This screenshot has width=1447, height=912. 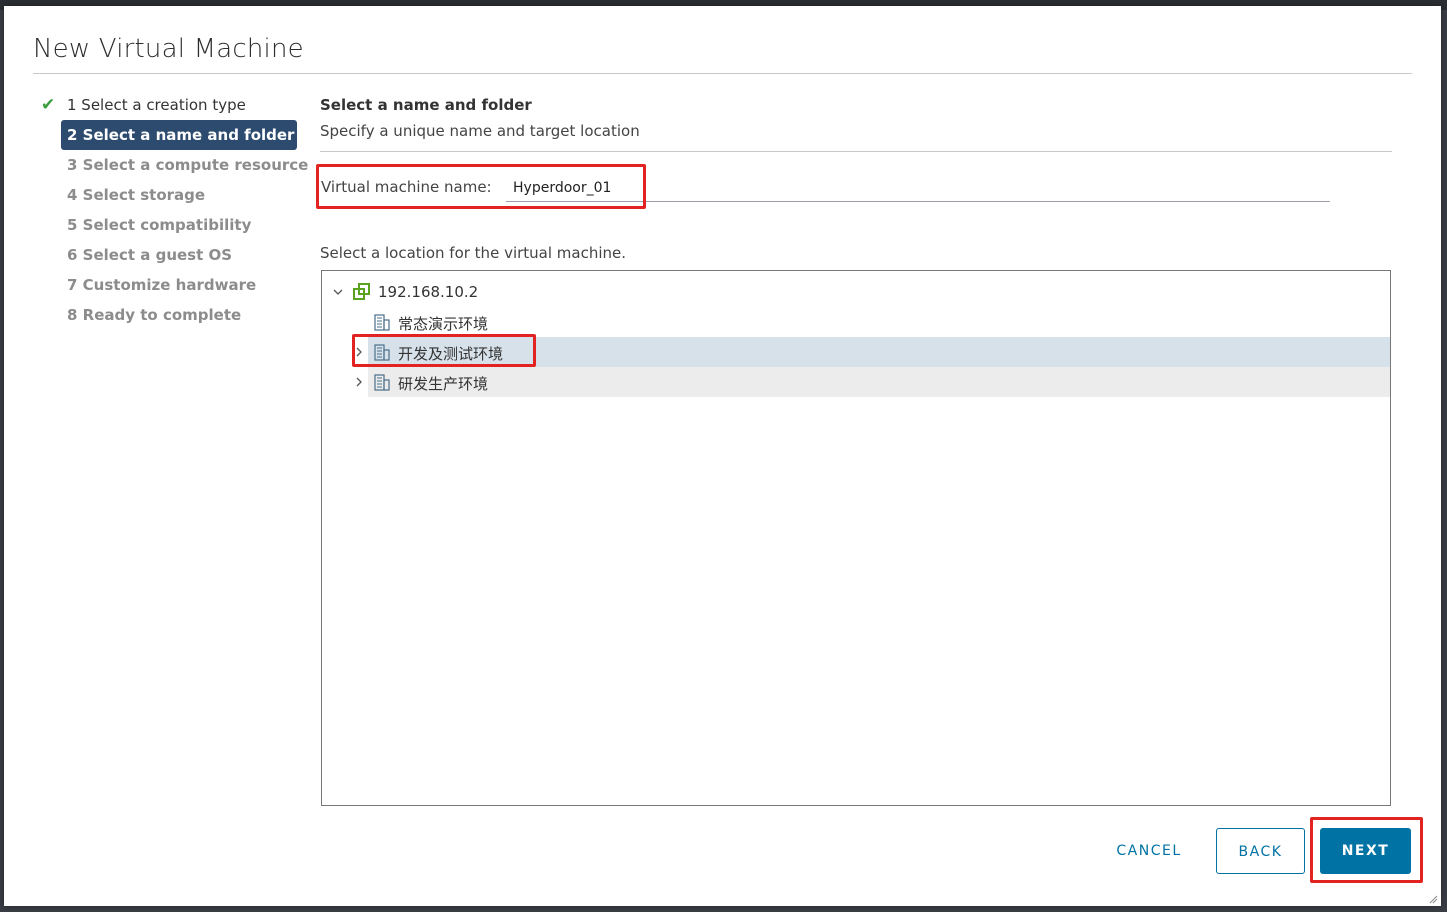 I want to click on annotation-highlight-name, so click(x=481, y=186).